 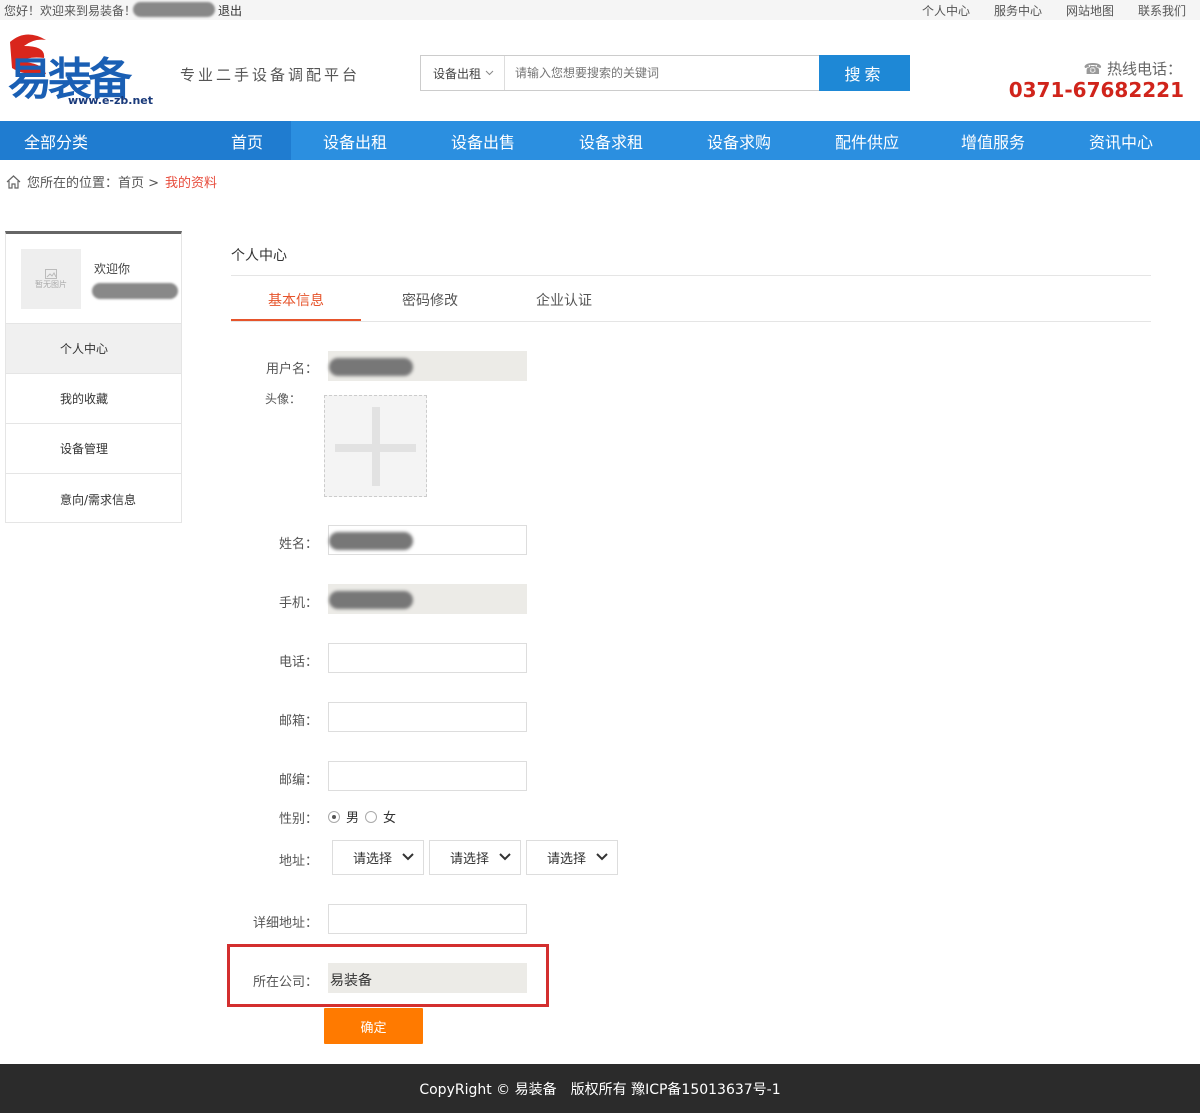 I want to click on nav-value-added: 增值服务, so click(x=993, y=140).